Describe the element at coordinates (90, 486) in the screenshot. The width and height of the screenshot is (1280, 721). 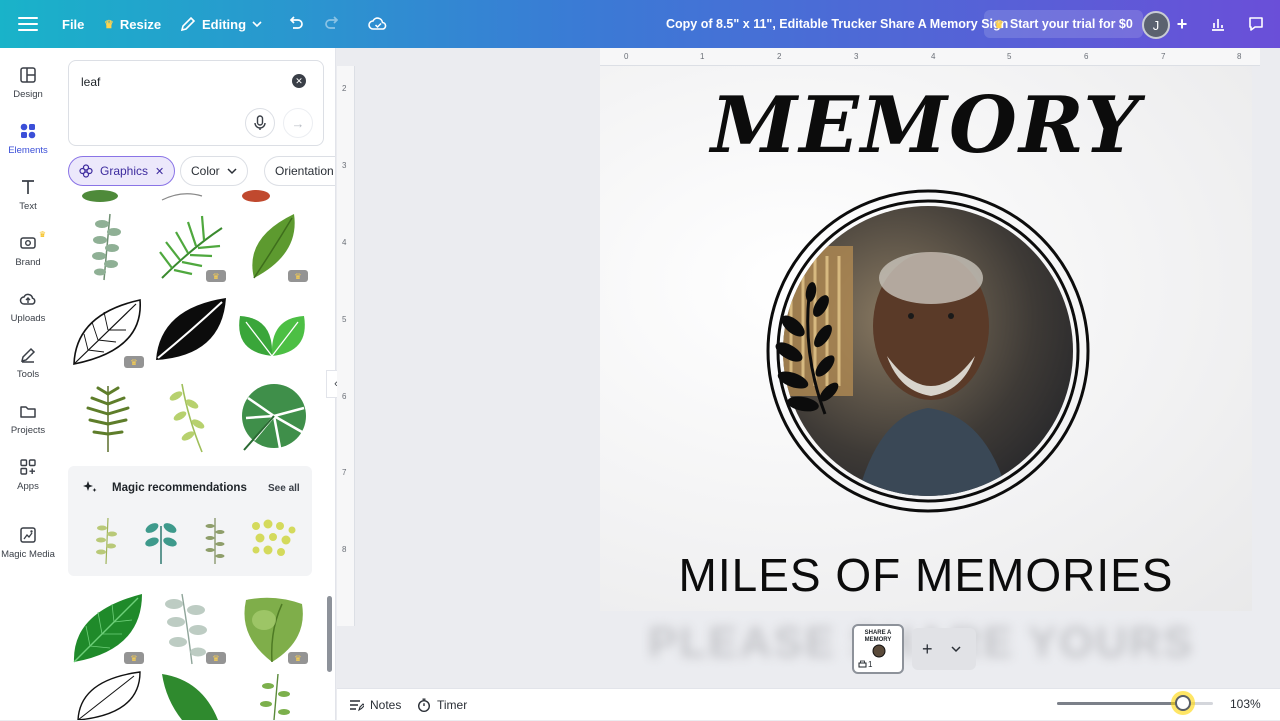
I see `sparkle-icon` at that location.